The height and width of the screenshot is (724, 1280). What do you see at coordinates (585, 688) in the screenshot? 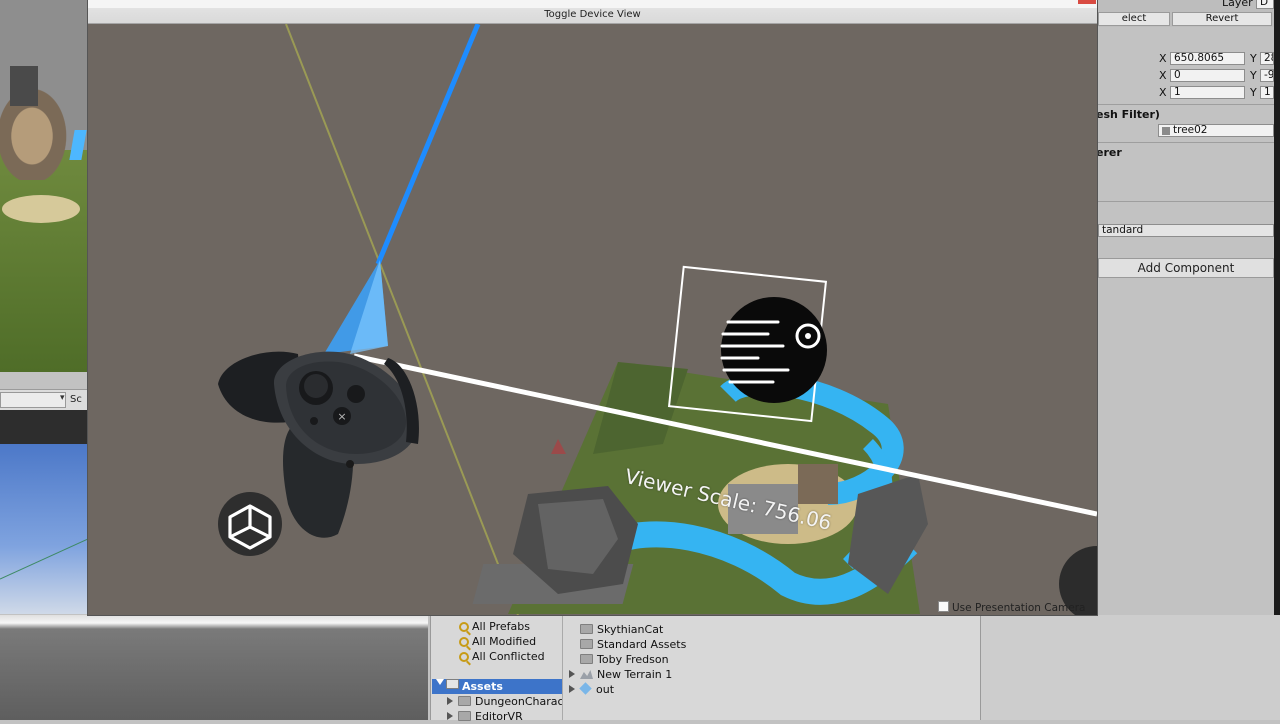
I see `prefab-cube-icon` at bounding box center [585, 688].